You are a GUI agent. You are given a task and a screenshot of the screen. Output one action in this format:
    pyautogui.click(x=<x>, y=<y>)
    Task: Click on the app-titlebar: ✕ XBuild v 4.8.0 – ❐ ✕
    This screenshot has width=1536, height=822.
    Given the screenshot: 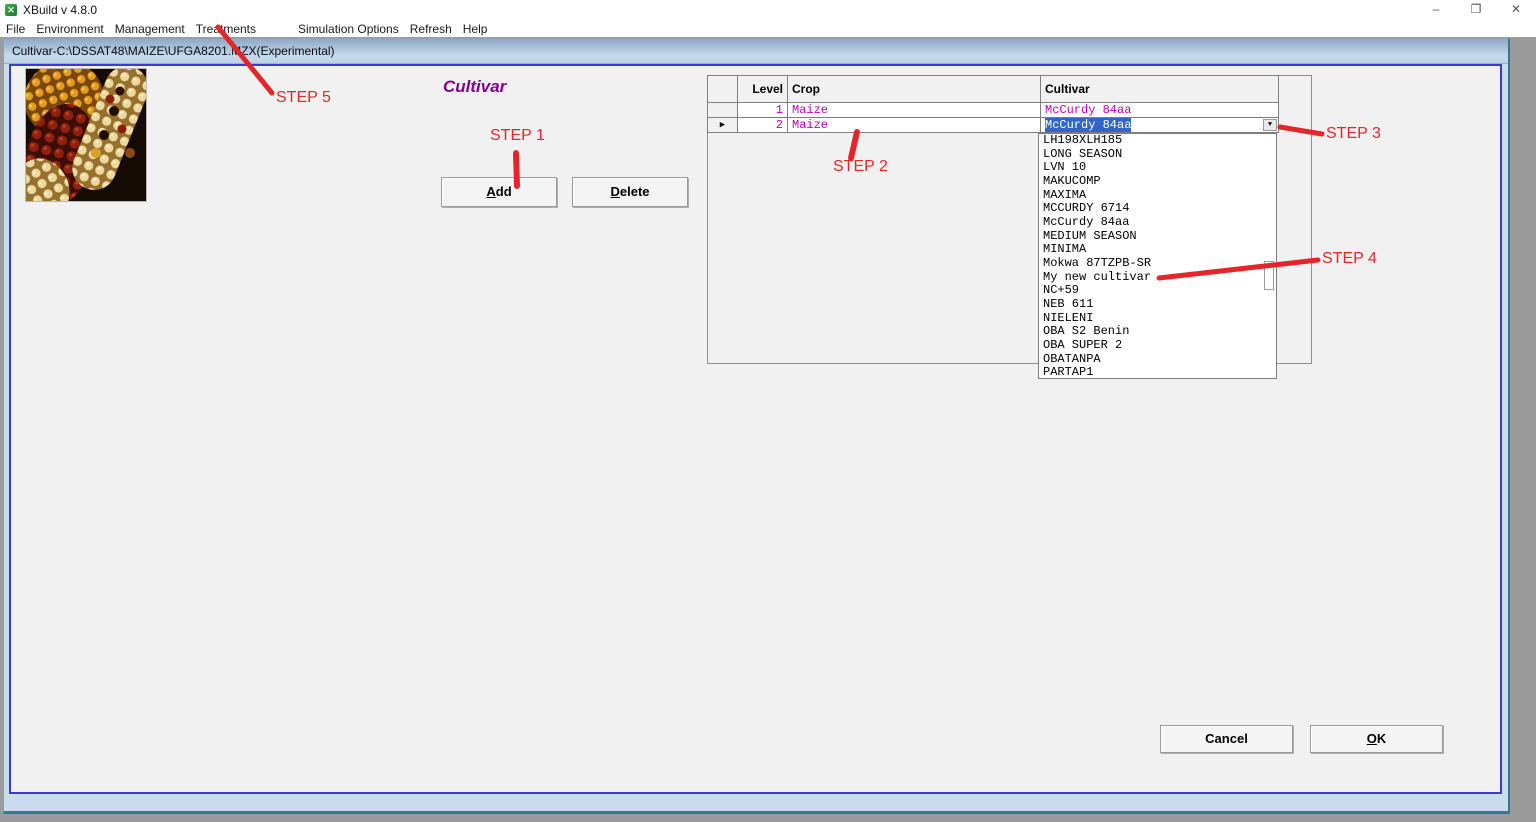 What is the action you would take?
    pyautogui.click(x=768, y=10)
    